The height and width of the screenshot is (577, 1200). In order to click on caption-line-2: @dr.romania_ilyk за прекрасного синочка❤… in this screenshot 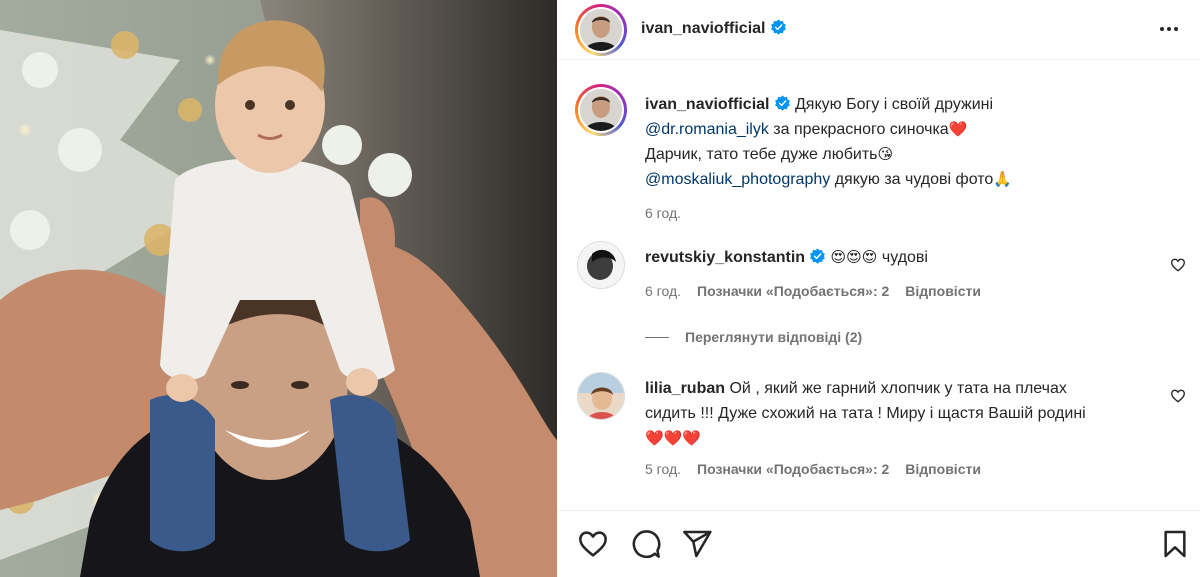, I will do `click(895, 129)`.